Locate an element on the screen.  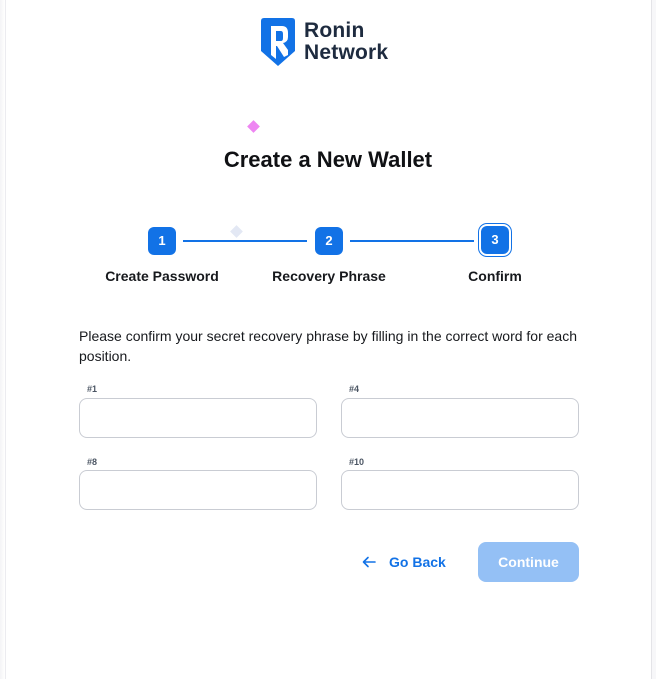
ronin-logo-icon is located at coordinates (278, 42).